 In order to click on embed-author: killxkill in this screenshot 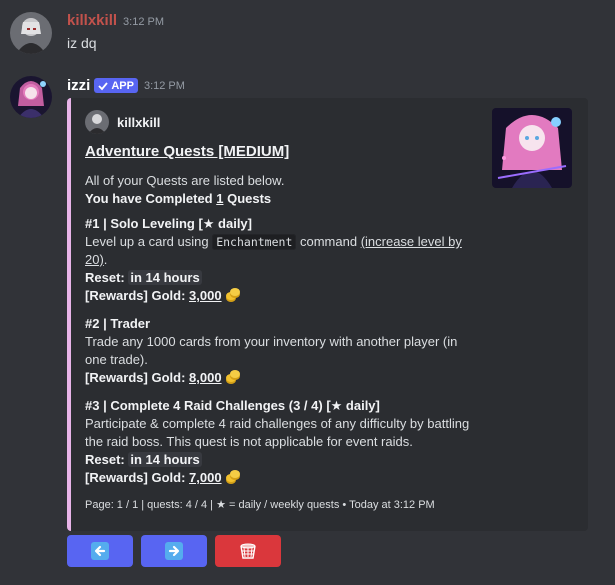, I will do `click(122, 122)`.